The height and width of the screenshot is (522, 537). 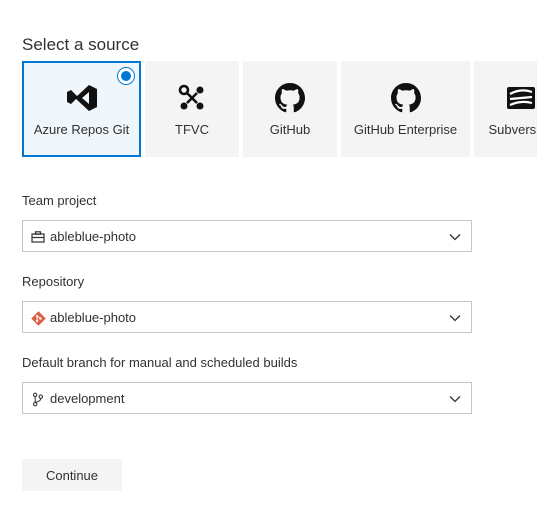 I want to click on source-label: GitHub Enterprise, so click(x=405, y=129).